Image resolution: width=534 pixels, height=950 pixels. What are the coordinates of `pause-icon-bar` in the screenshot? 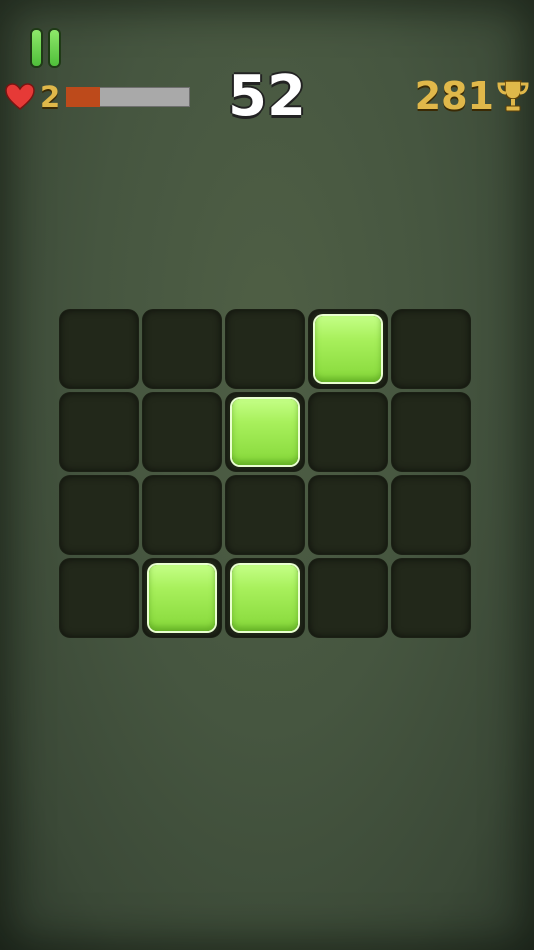 It's located at (54, 48).